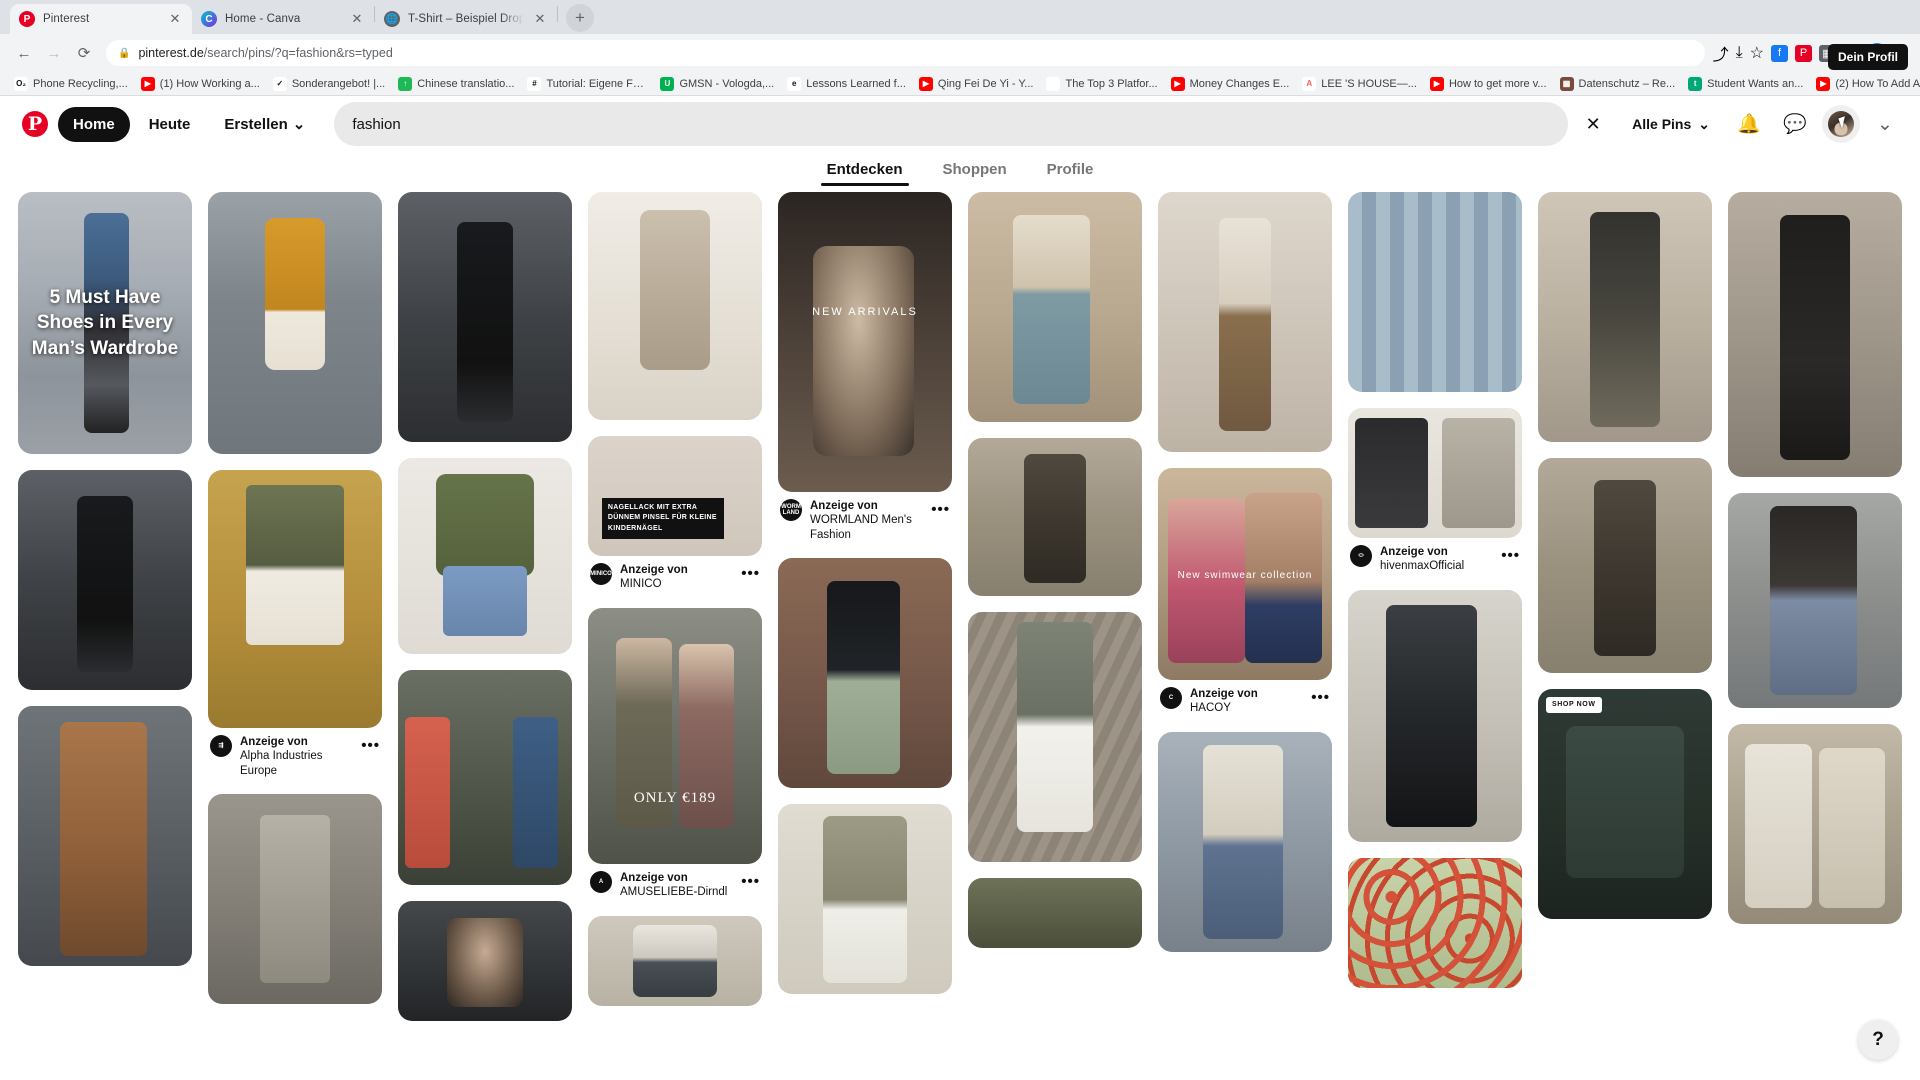  Describe the element at coordinates (1878, 1040) in the screenshot. I see `help-button: ?` at that location.